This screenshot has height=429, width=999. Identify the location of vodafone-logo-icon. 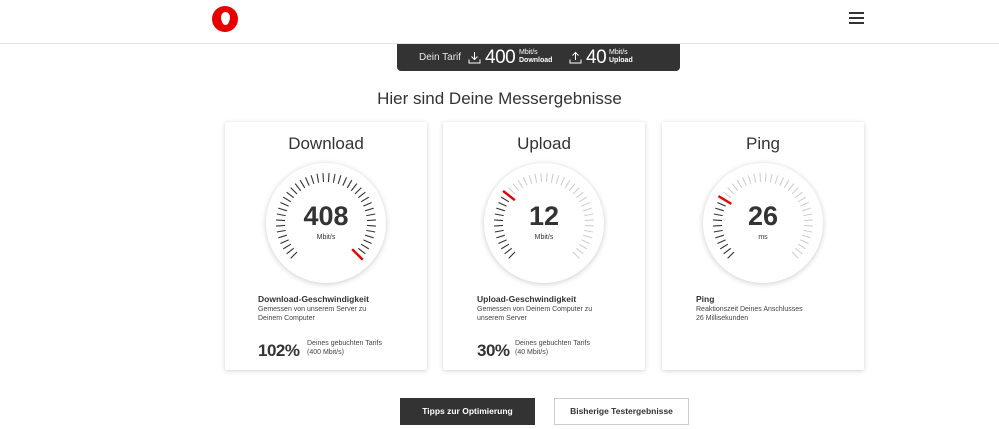
(225, 19).